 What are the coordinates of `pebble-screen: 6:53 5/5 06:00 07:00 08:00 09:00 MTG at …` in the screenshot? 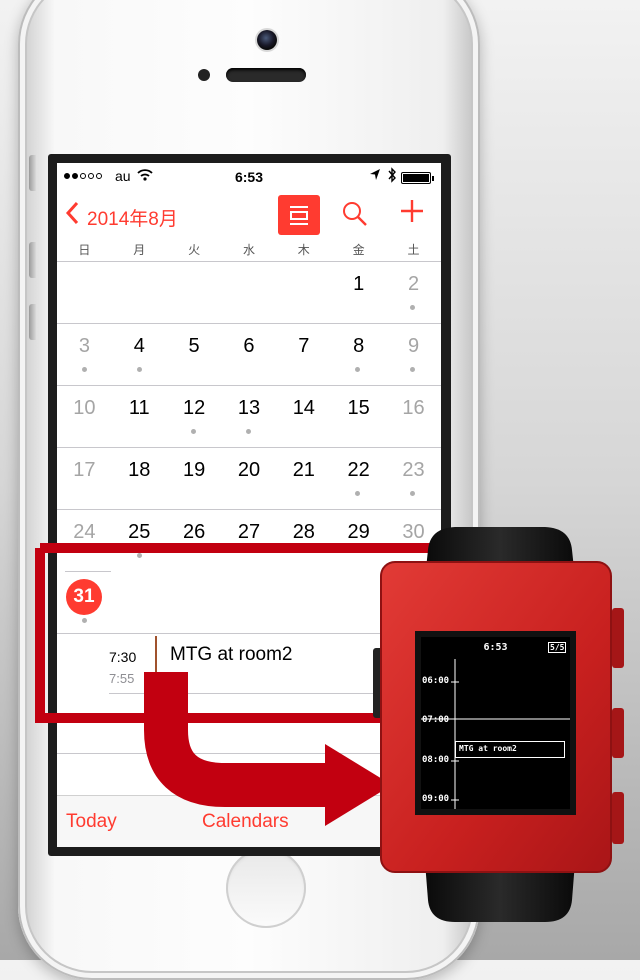 It's located at (495, 723).